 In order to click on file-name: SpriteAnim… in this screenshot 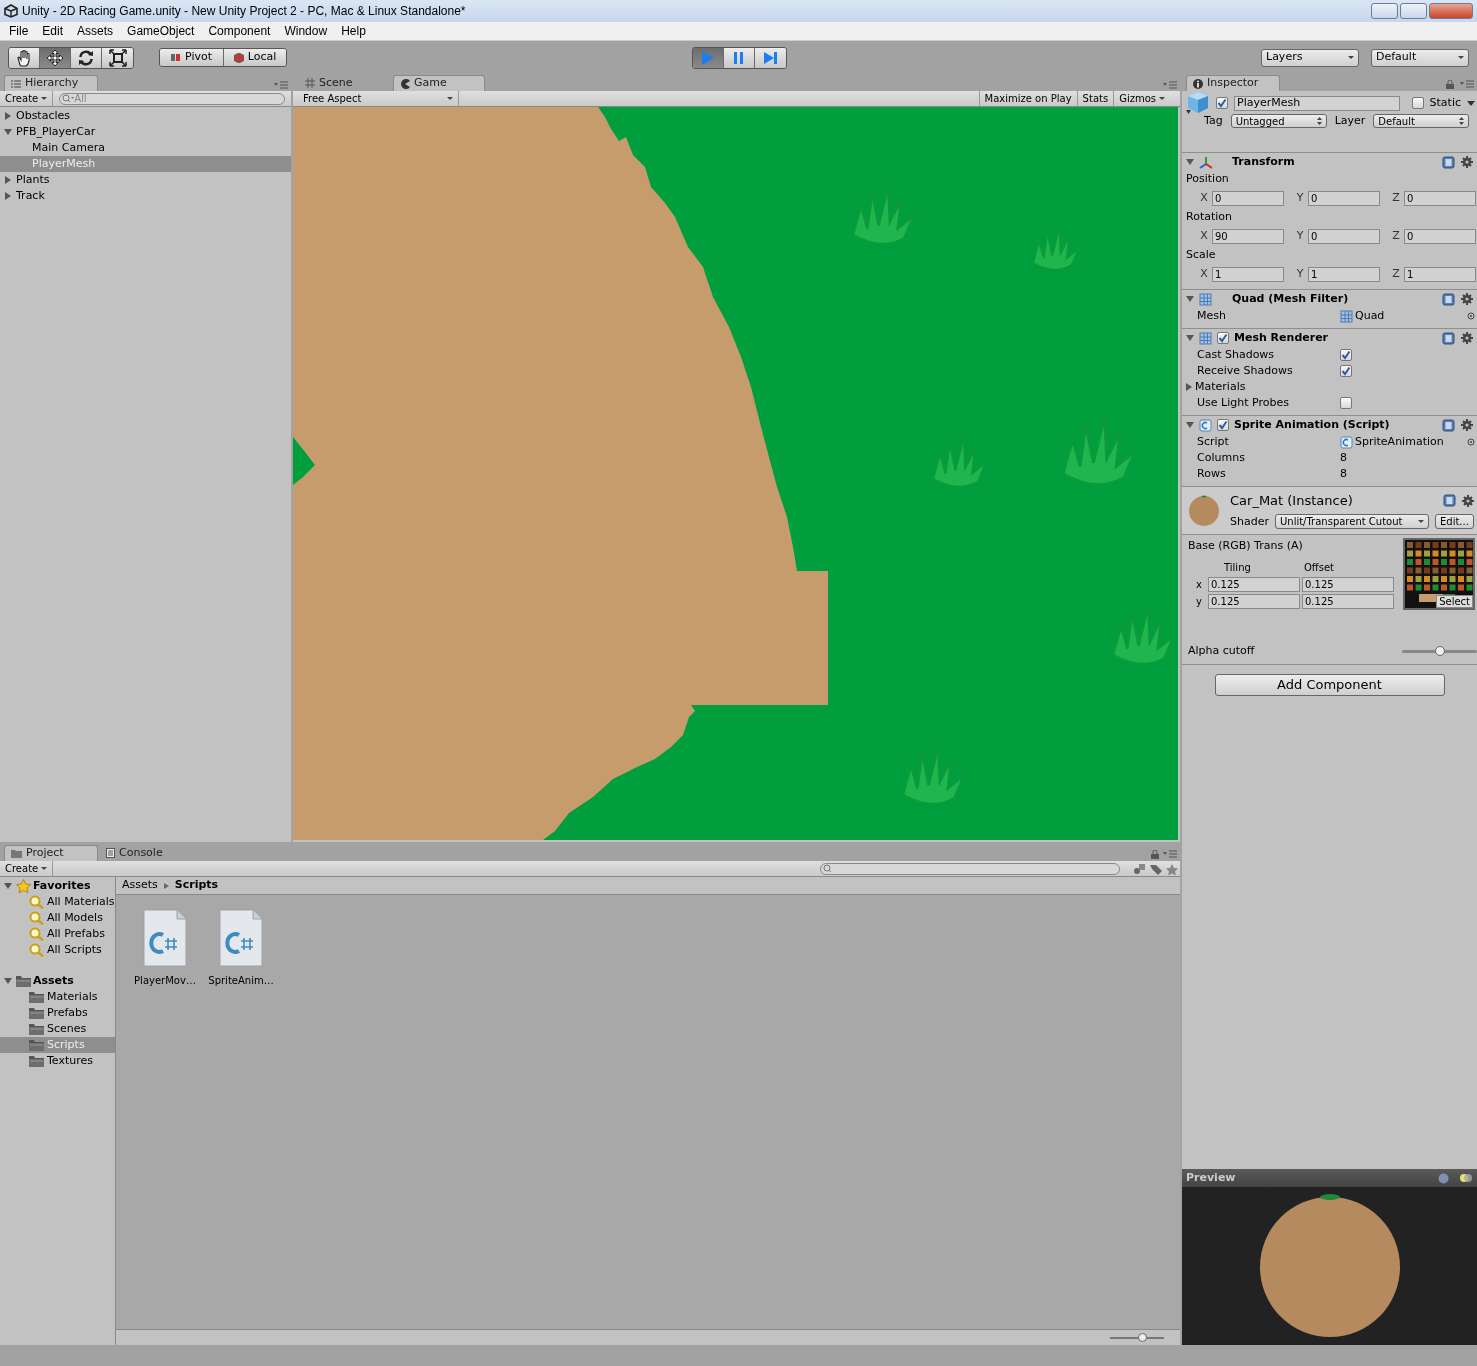, I will do `click(241, 980)`.